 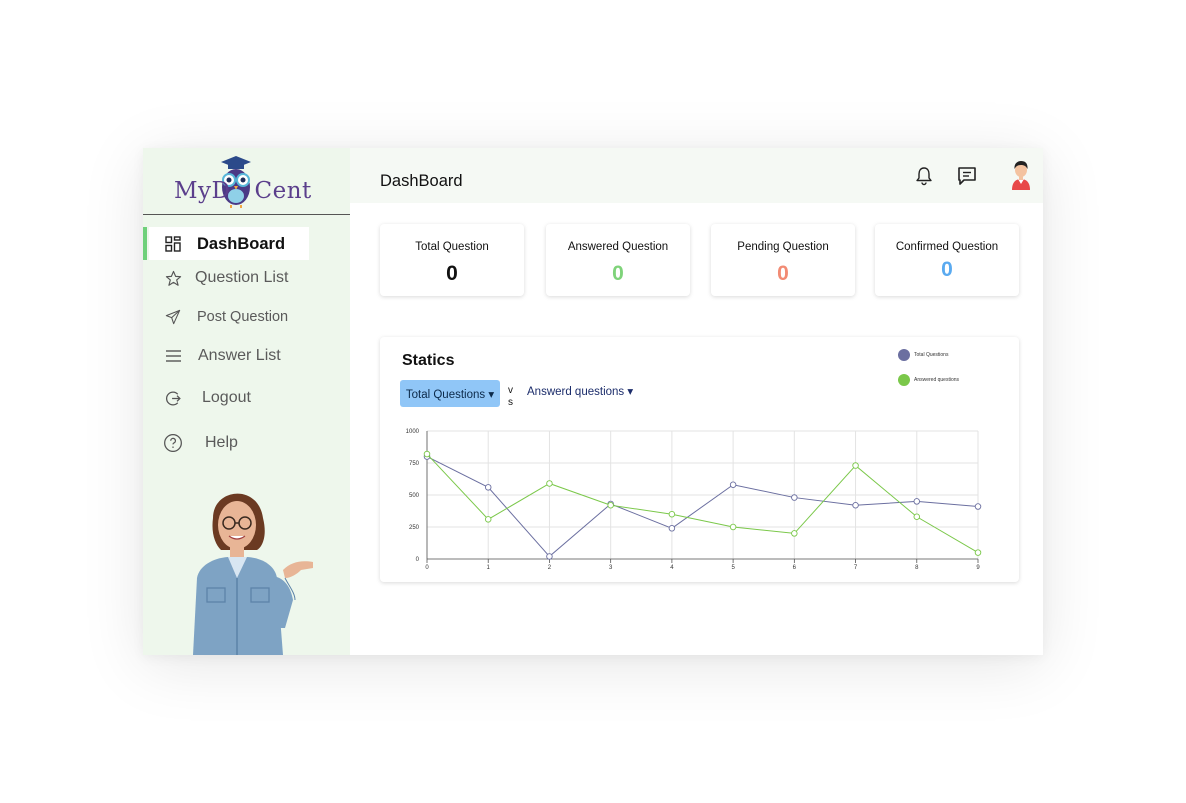 What do you see at coordinates (283, 191) in the screenshot?
I see `logo-text-right: Cent` at bounding box center [283, 191].